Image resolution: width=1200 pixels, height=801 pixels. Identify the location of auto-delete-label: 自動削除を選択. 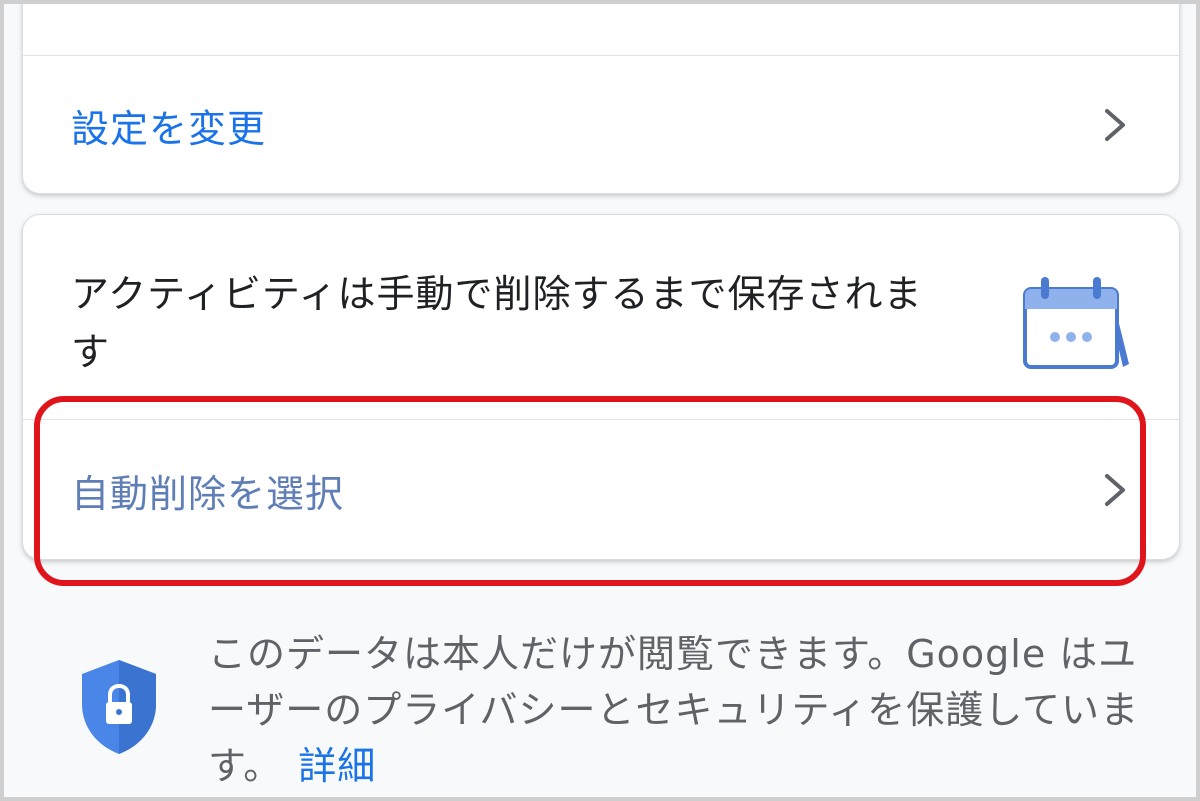
(208, 493).